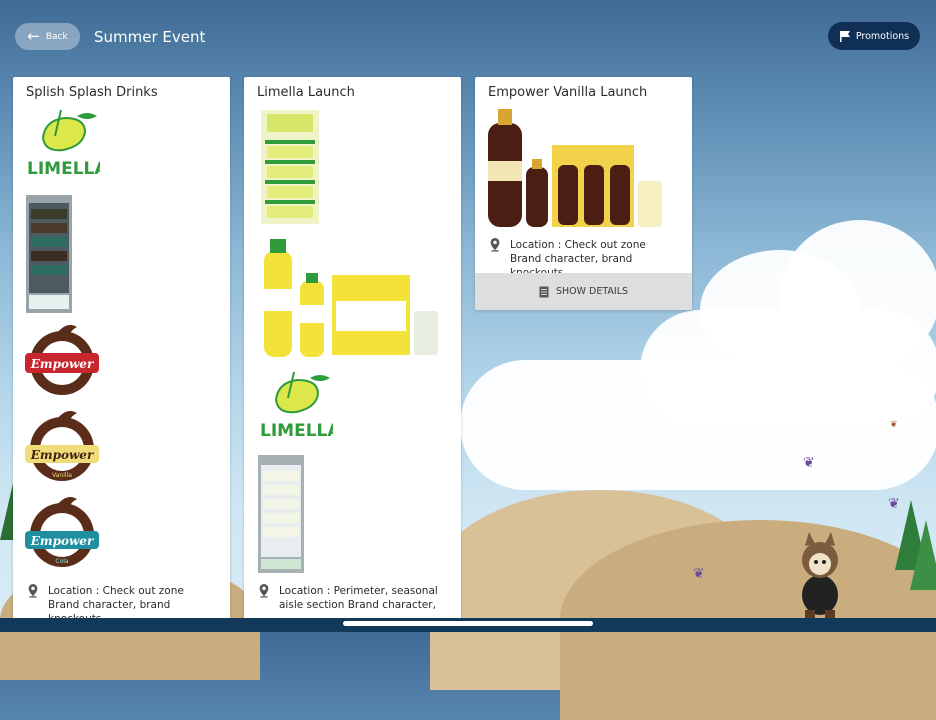  Describe the element at coordinates (62, 532) in the screenshot. I see `empower-cola-logo-image: Empower Cola` at that location.